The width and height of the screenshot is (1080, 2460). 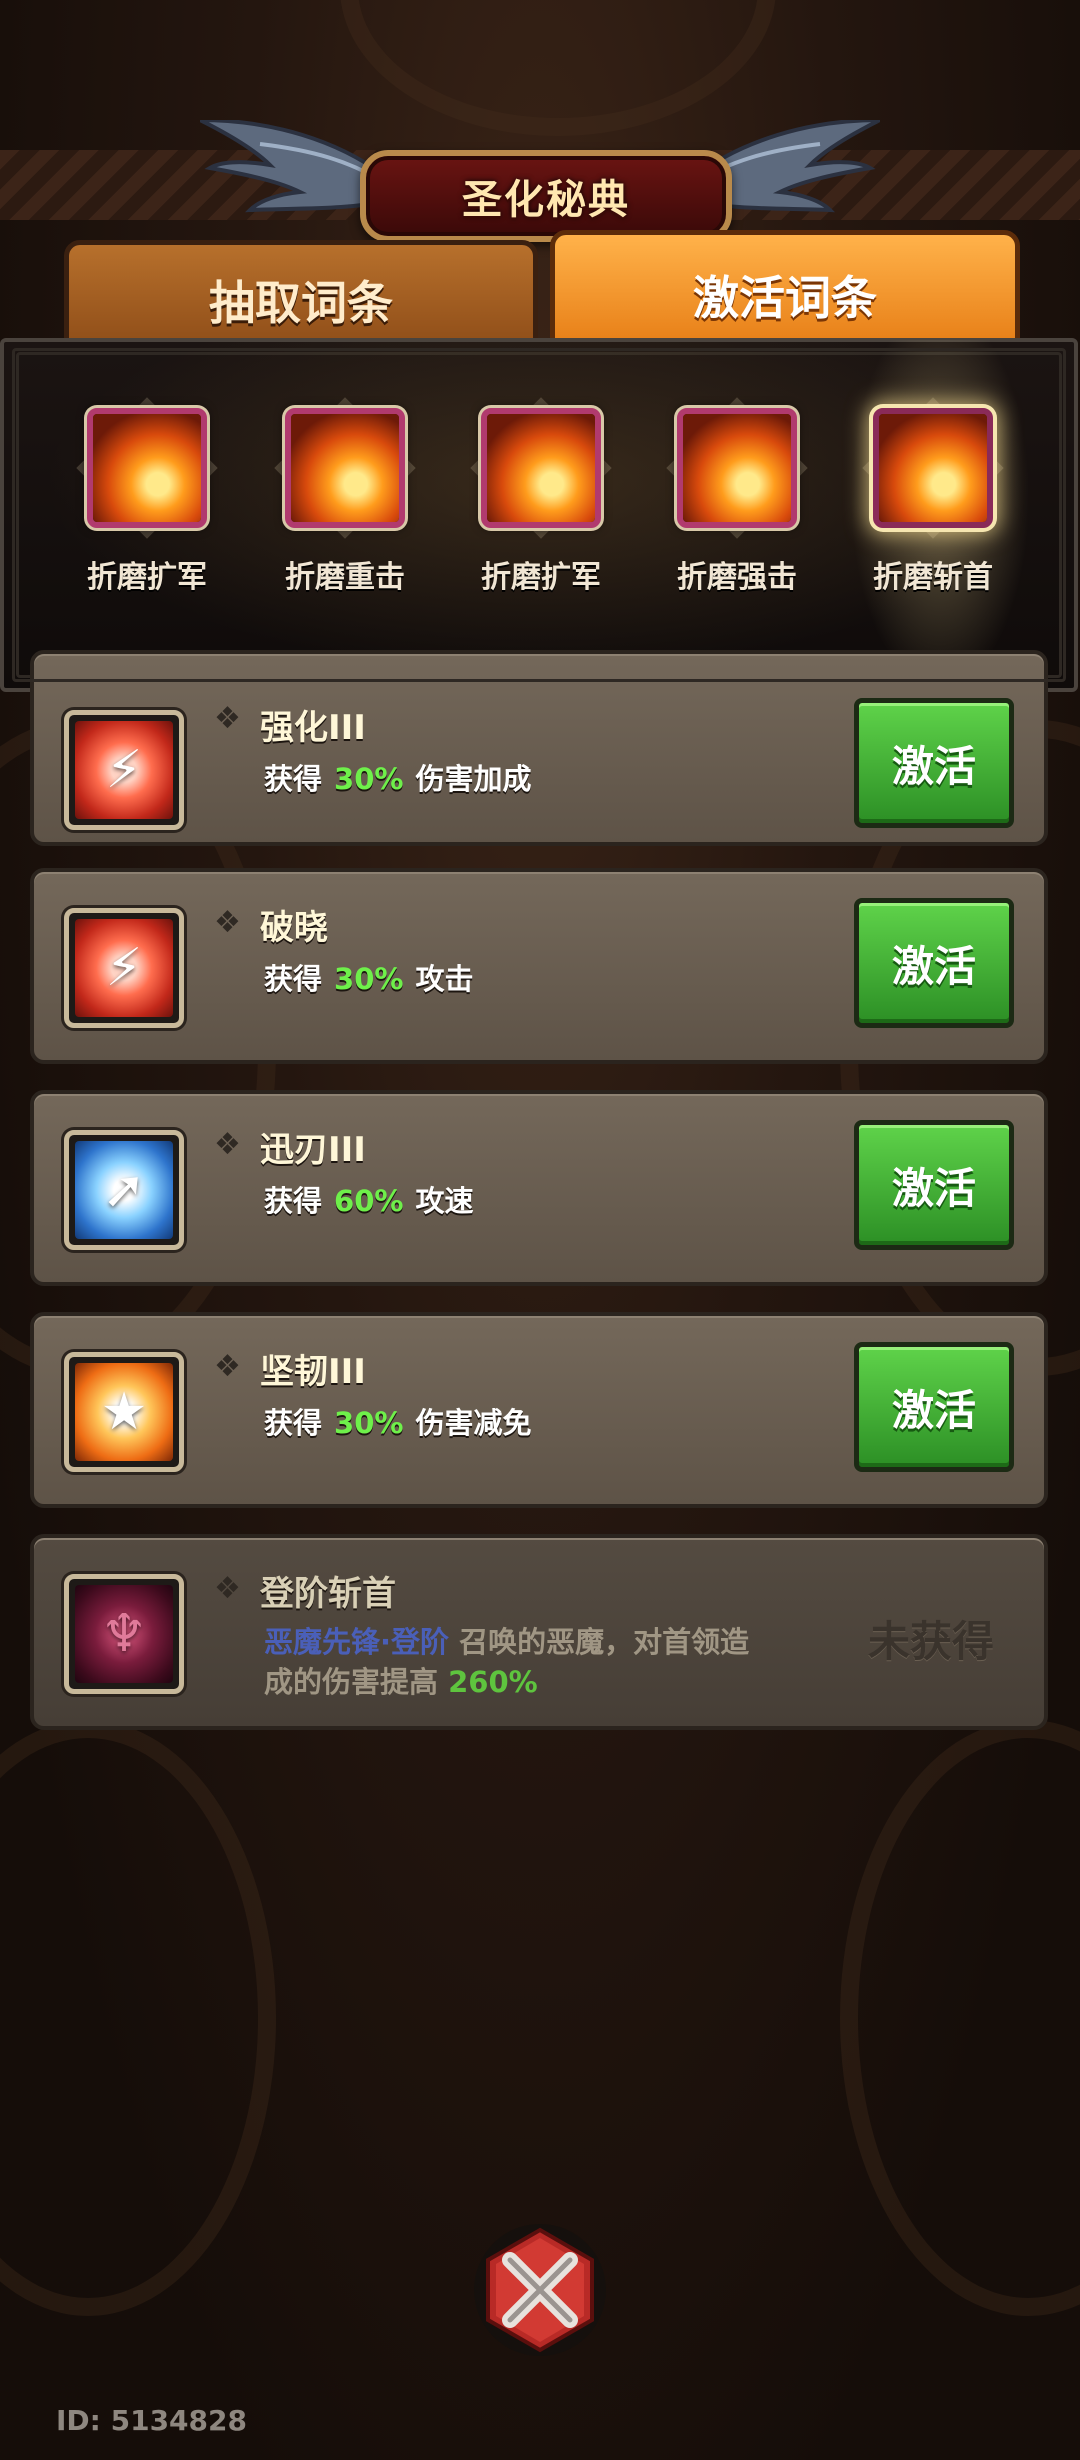 What do you see at coordinates (369, 979) in the screenshot?
I see `affix-description: 获得 30% 攻击` at bounding box center [369, 979].